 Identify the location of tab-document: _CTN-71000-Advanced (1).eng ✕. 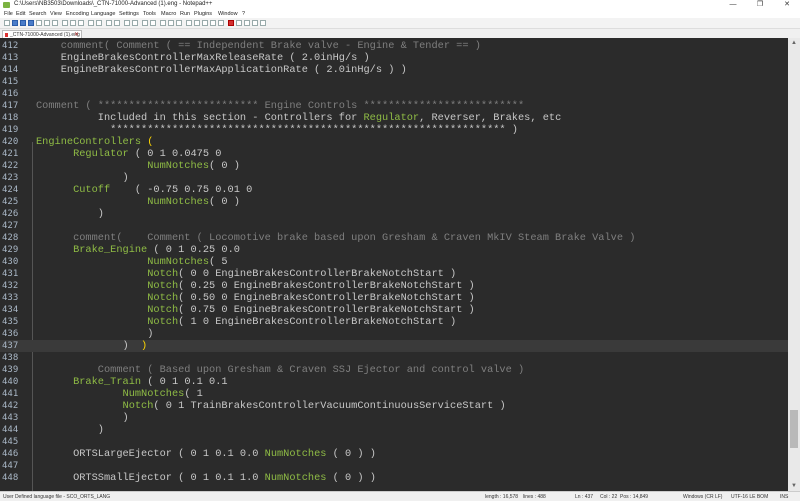
(42, 34).